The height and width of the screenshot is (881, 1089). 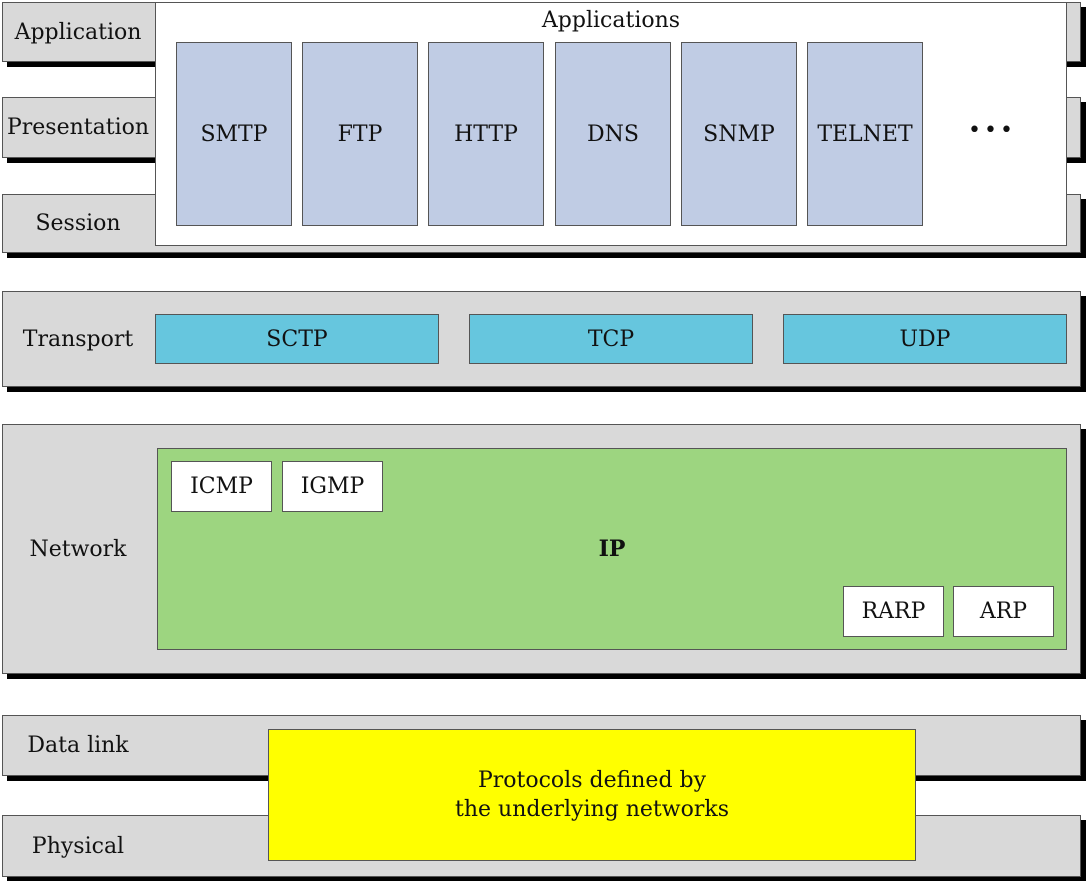 What do you see at coordinates (925, 339) in the screenshot?
I see `transport-protocol-udp: UDP` at bounding box center [925, 339].